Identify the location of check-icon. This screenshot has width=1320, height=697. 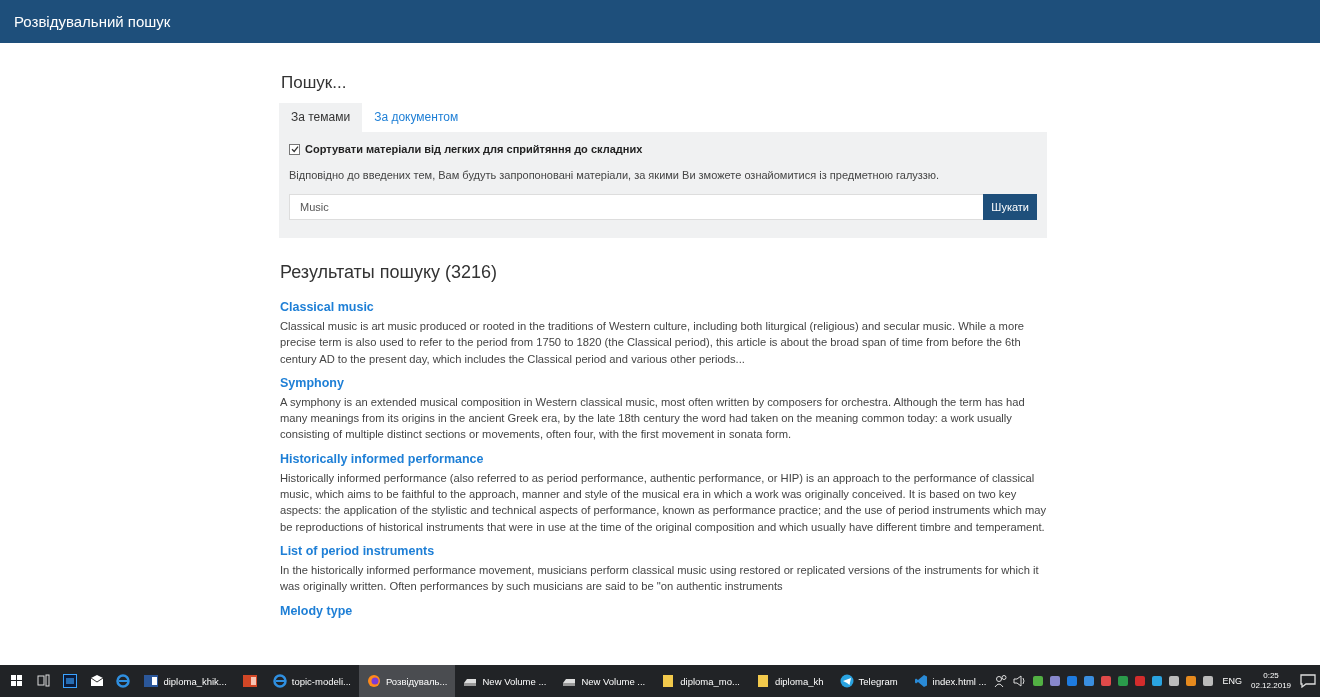
(294, 149).